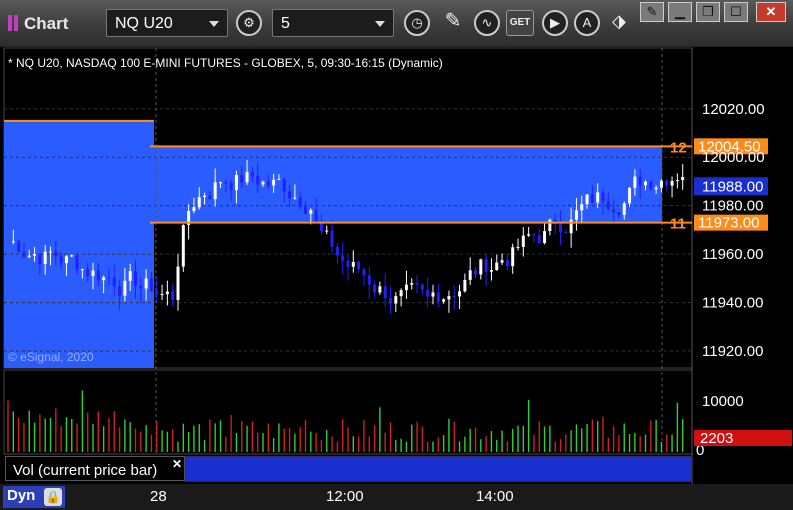 The height and width of the screenshot is (510, 793). What do you see at coordinates (177, 464) in the screenshot?
I see `close-icon: ✕` at bounding box center [177, 464].